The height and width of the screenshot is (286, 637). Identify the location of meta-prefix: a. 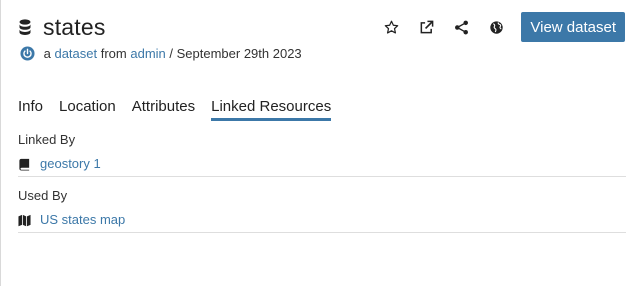
(47, 53).